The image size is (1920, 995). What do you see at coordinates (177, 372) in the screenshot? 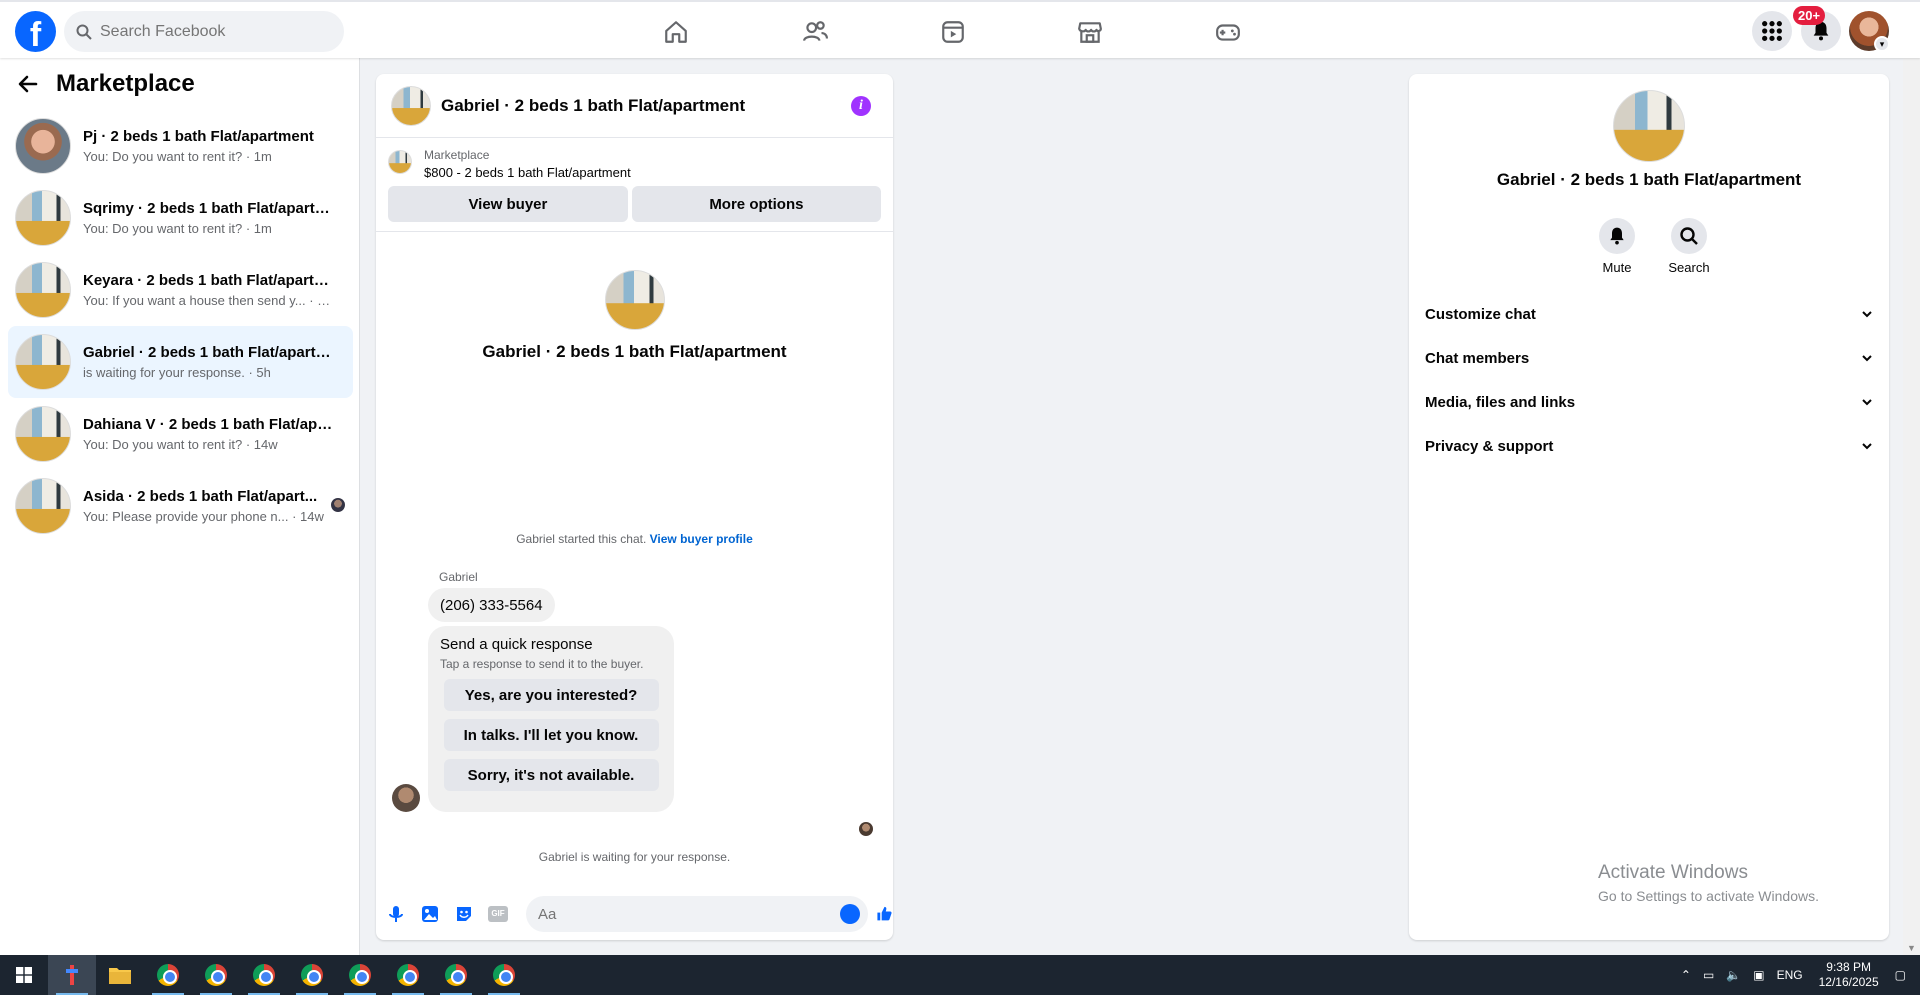
I see `conversation-preview: is waiting for your response. · 5h` at bounding box center [177, 372].